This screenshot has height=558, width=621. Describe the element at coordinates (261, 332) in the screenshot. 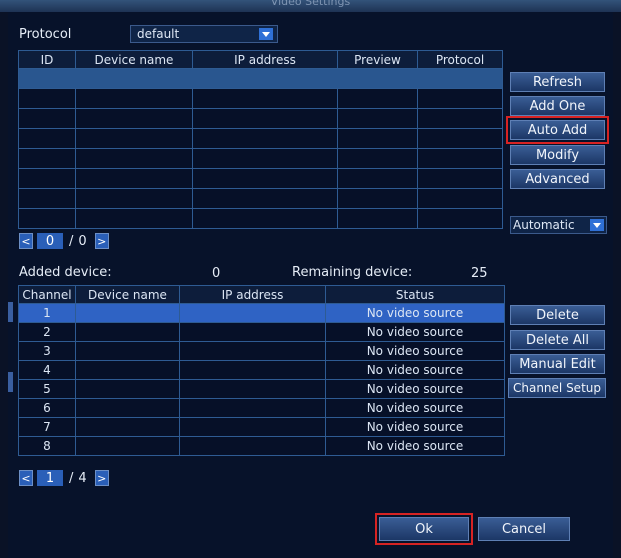

I see `table-row: 2 No video source` at that location.